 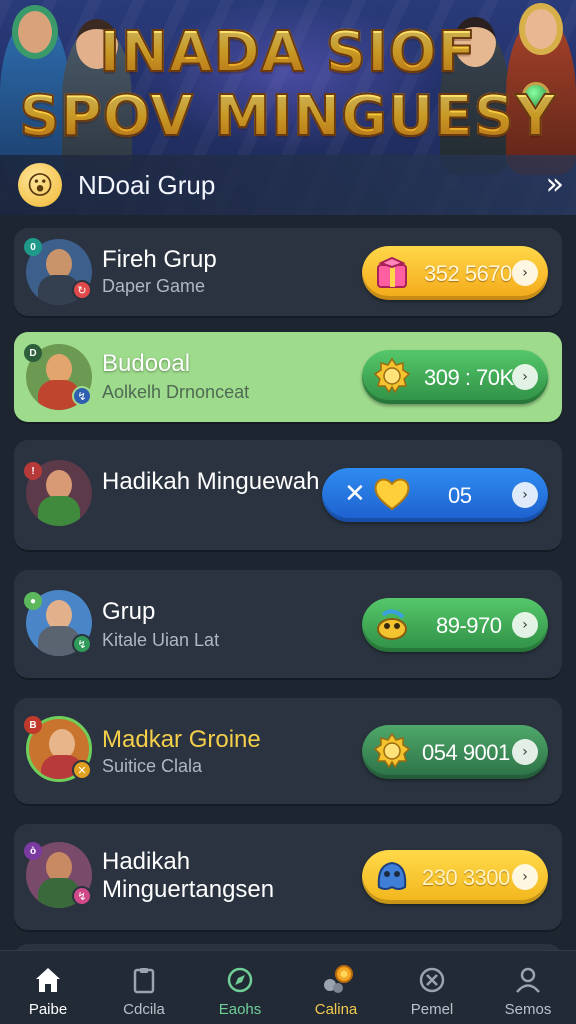 What do you see at coordinates (48, 1009) in the screenshot?
I see `nav-label: Paibe` at bounding box center [48, 1009].